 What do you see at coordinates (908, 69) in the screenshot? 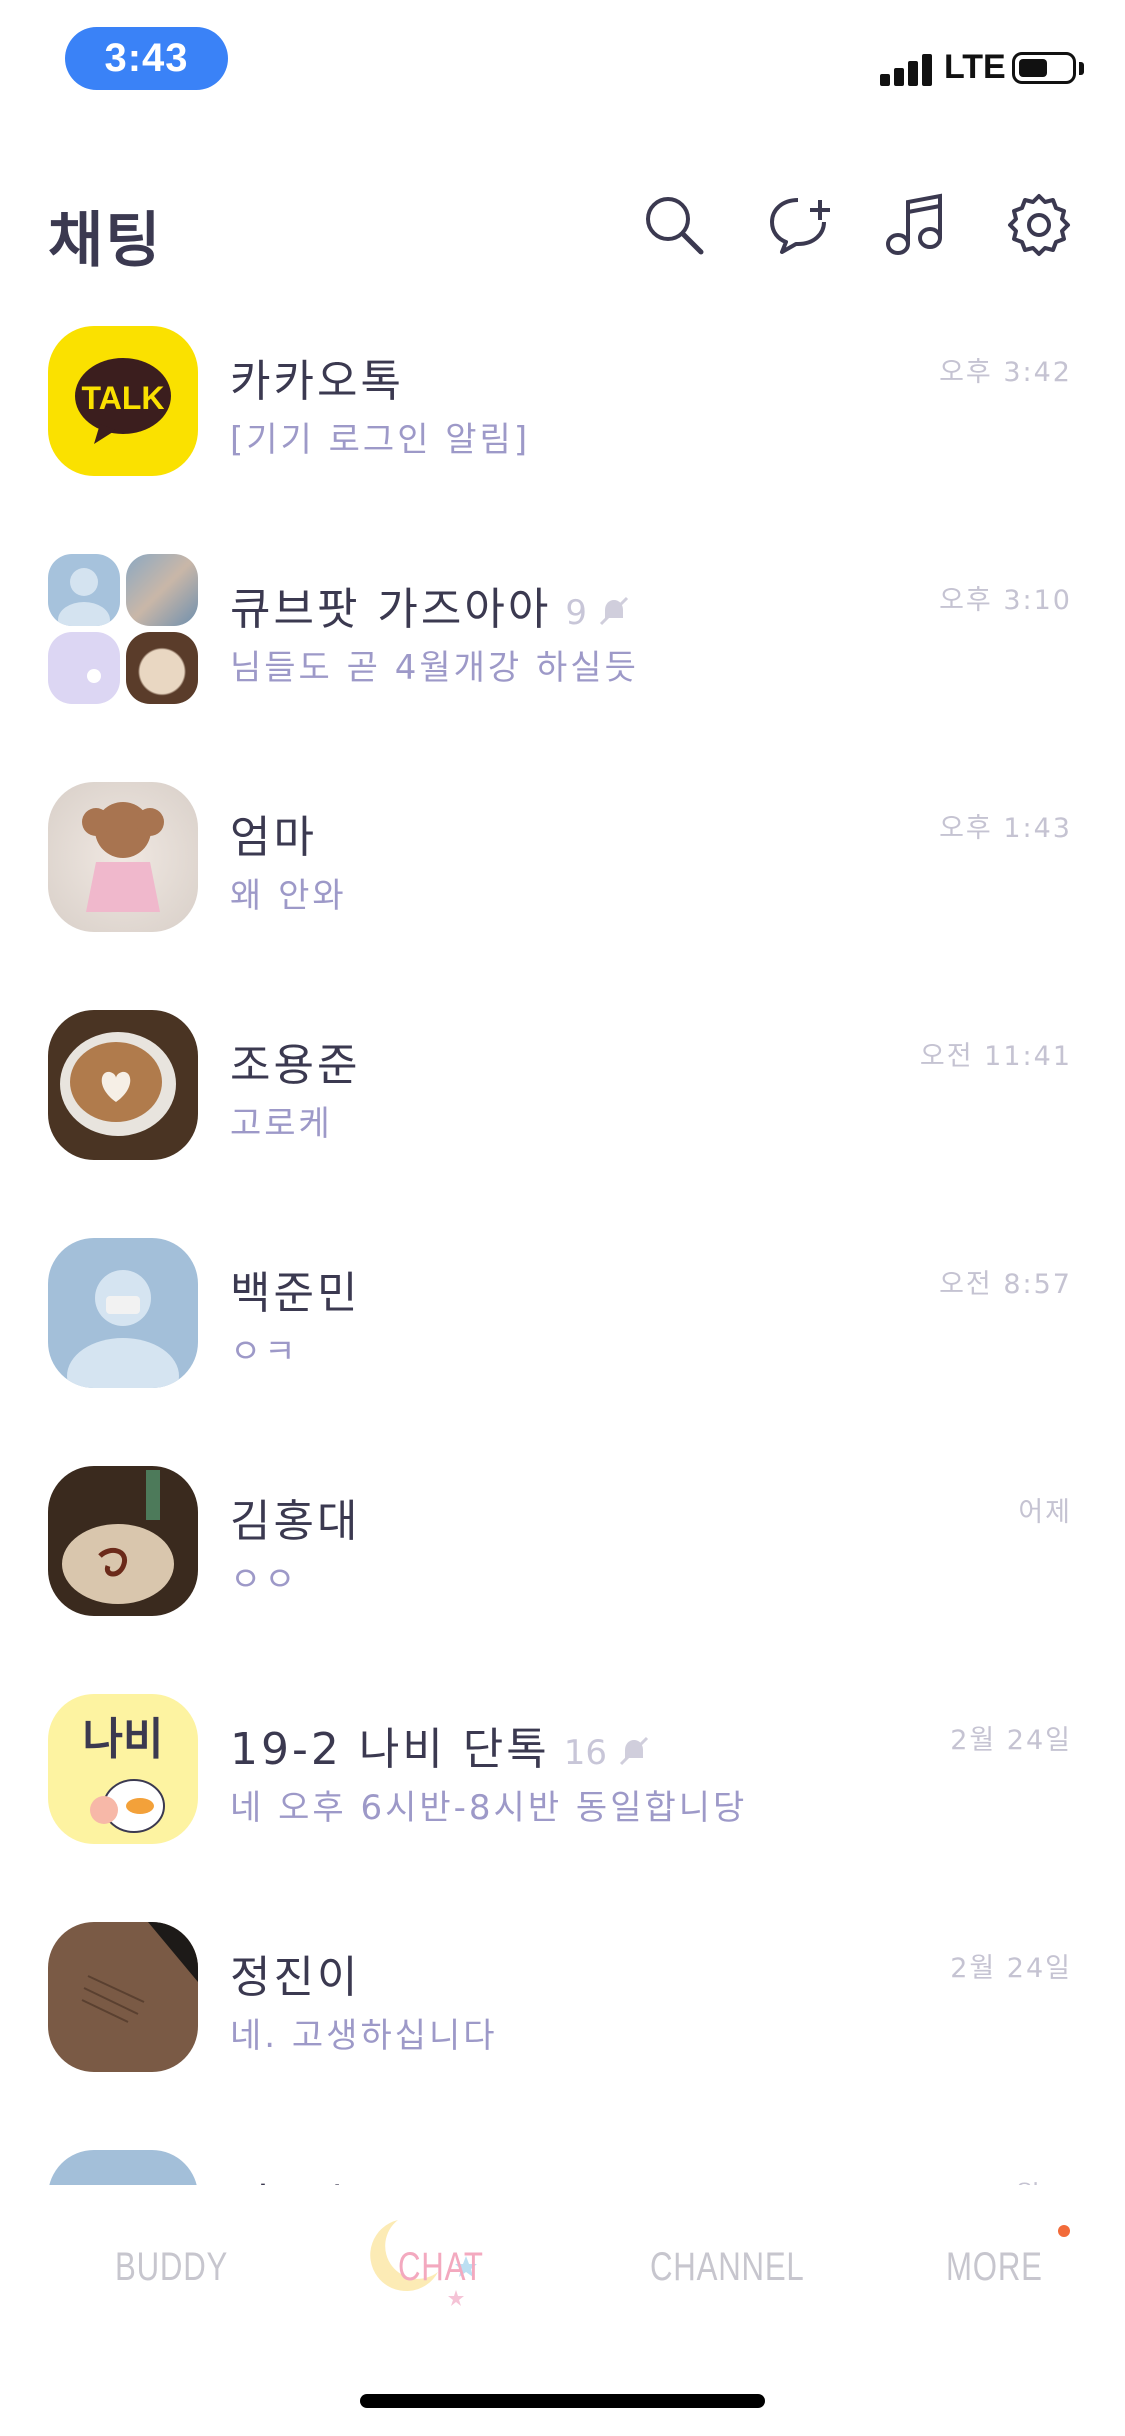
I see `signal-icon` at bounding box center [908, 69].